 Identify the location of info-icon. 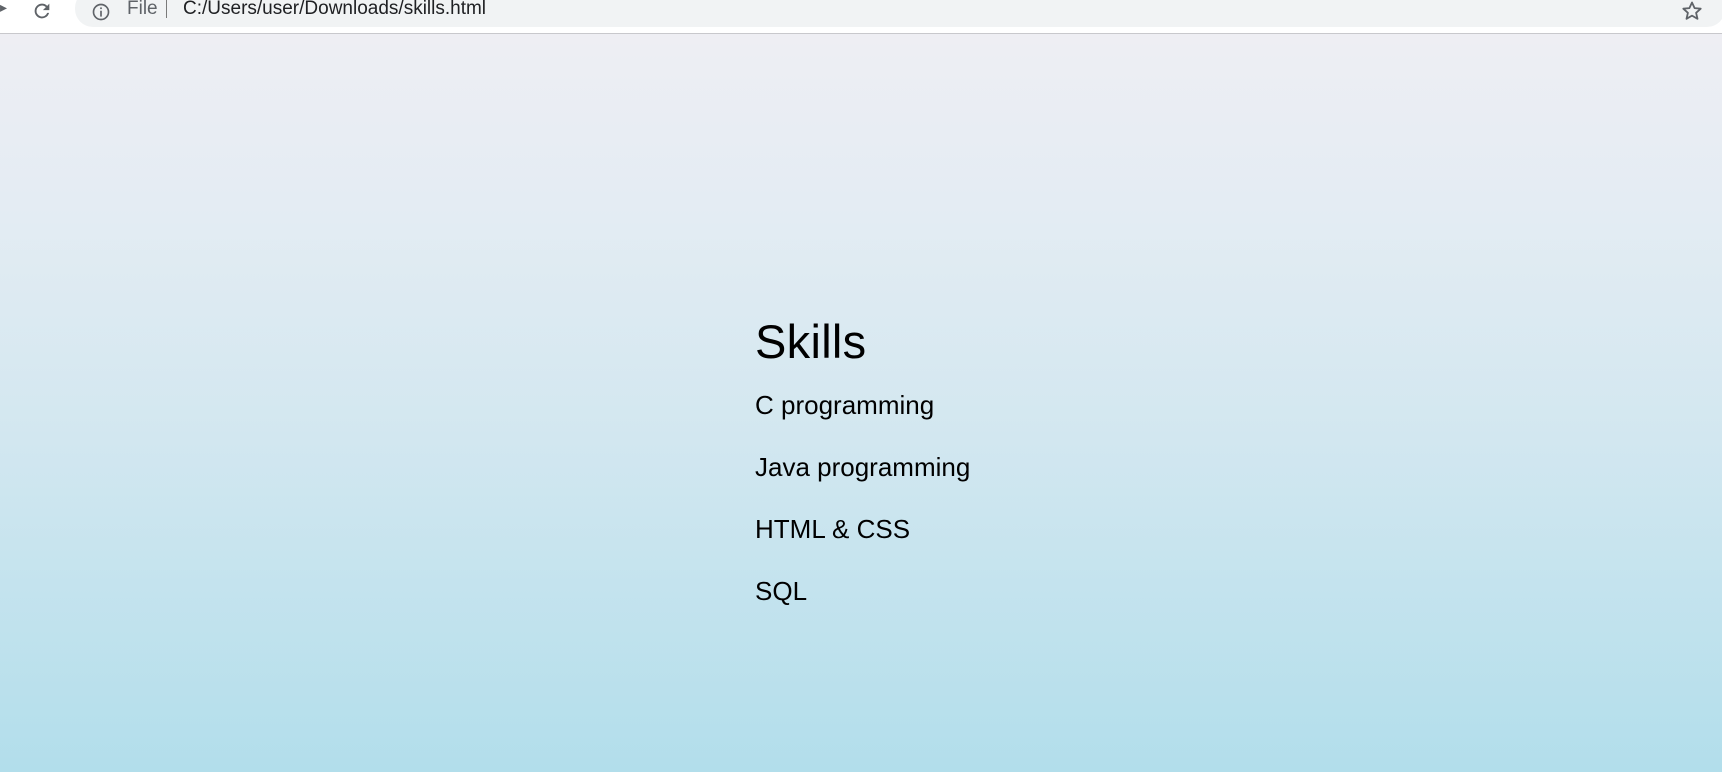
(101, 12).